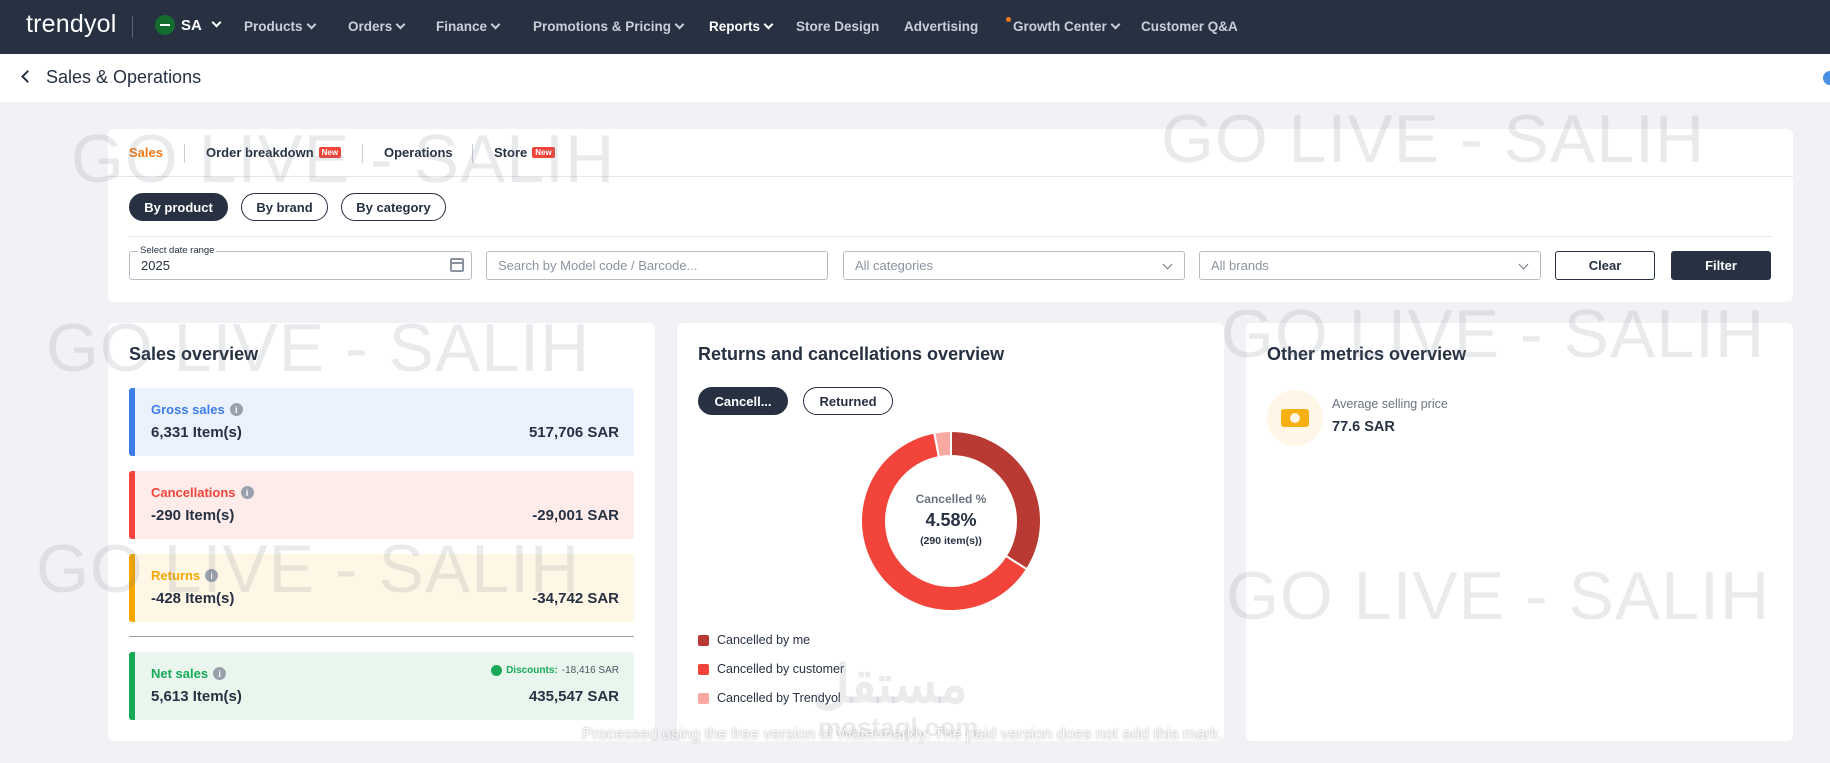  What do you see at coordinates (274, 152) in the screenshot?
I see `tab-order-breakdown: Order breakdown New` at bounding box center [274, 152].